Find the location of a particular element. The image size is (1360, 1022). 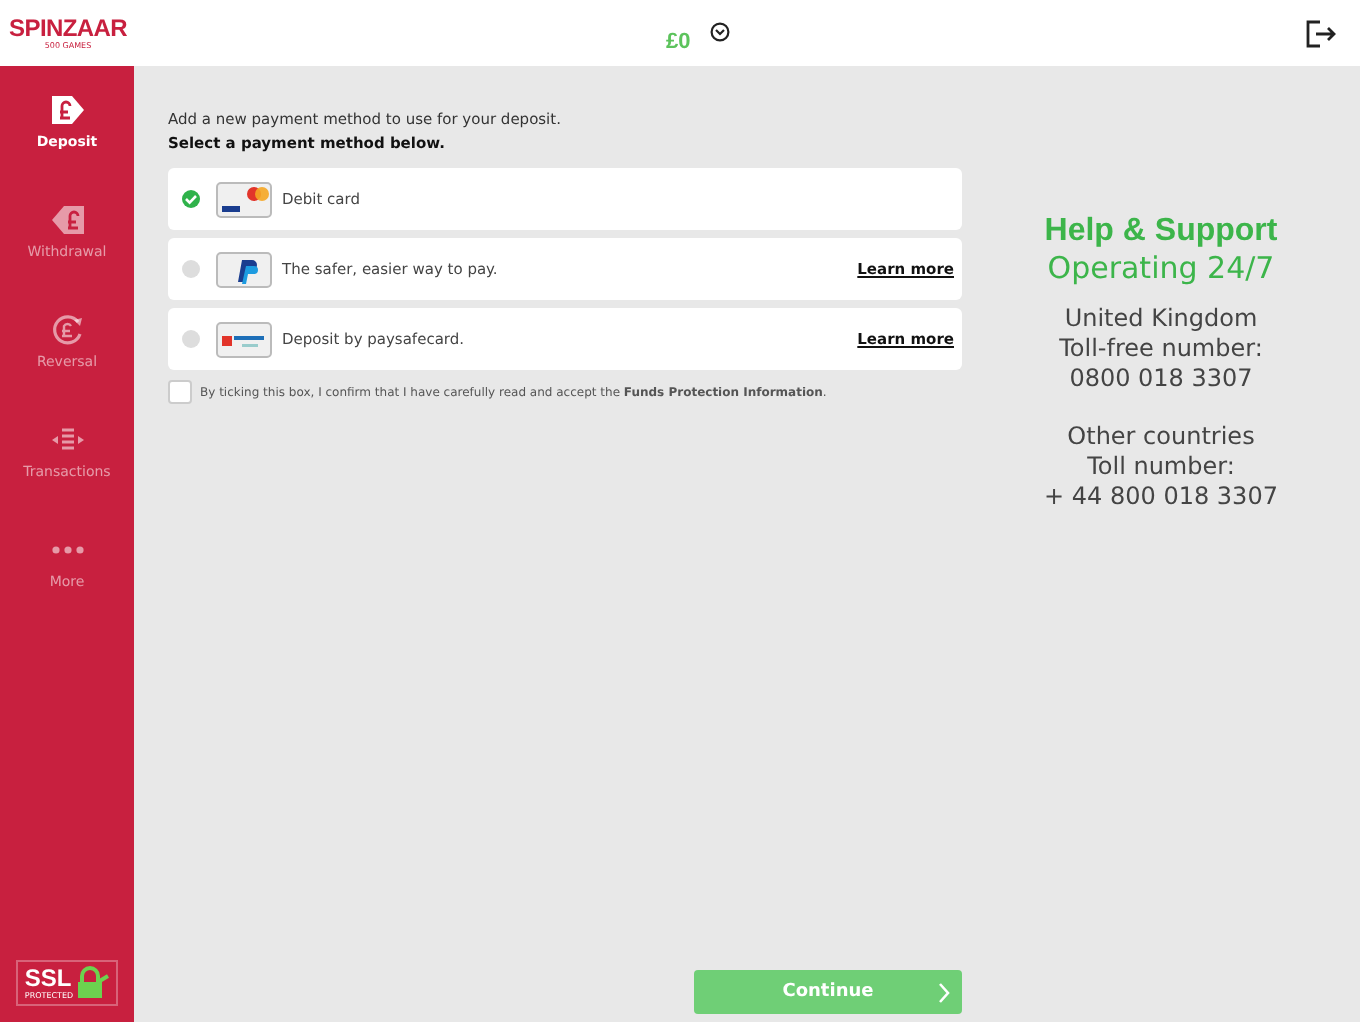

paypal-logo-icon is located at coordinates (244, 269).